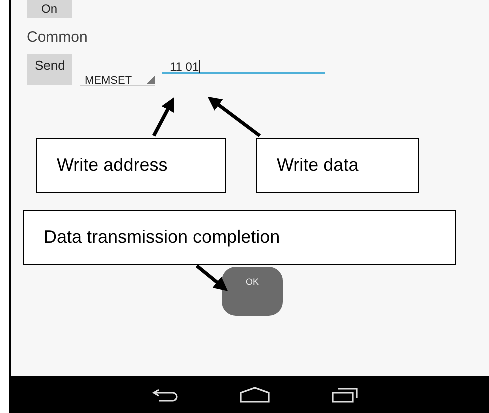 The height and width of the screenshot is (413, 489). What do you see at coordinates (49, 9) in the screenshot?
I see `on-button: On` at bounding box center [49, 9].